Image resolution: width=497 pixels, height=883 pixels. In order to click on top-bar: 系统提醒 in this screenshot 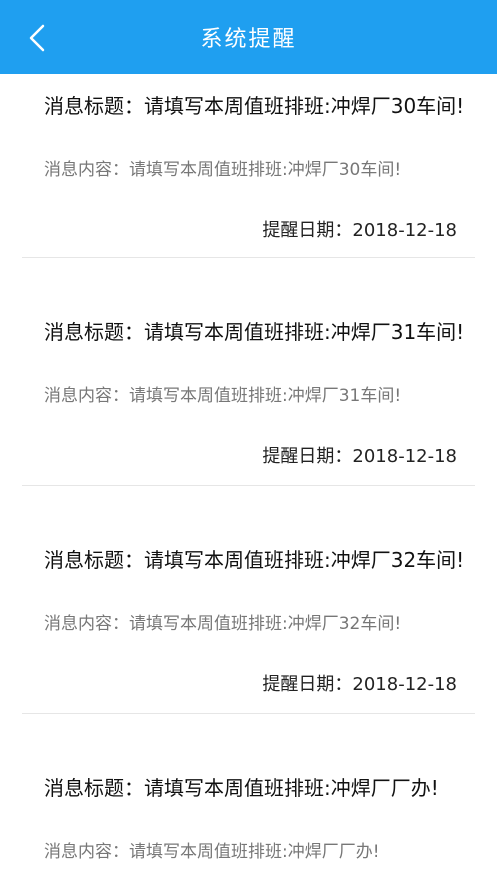, I will do `click(248, 37)`.